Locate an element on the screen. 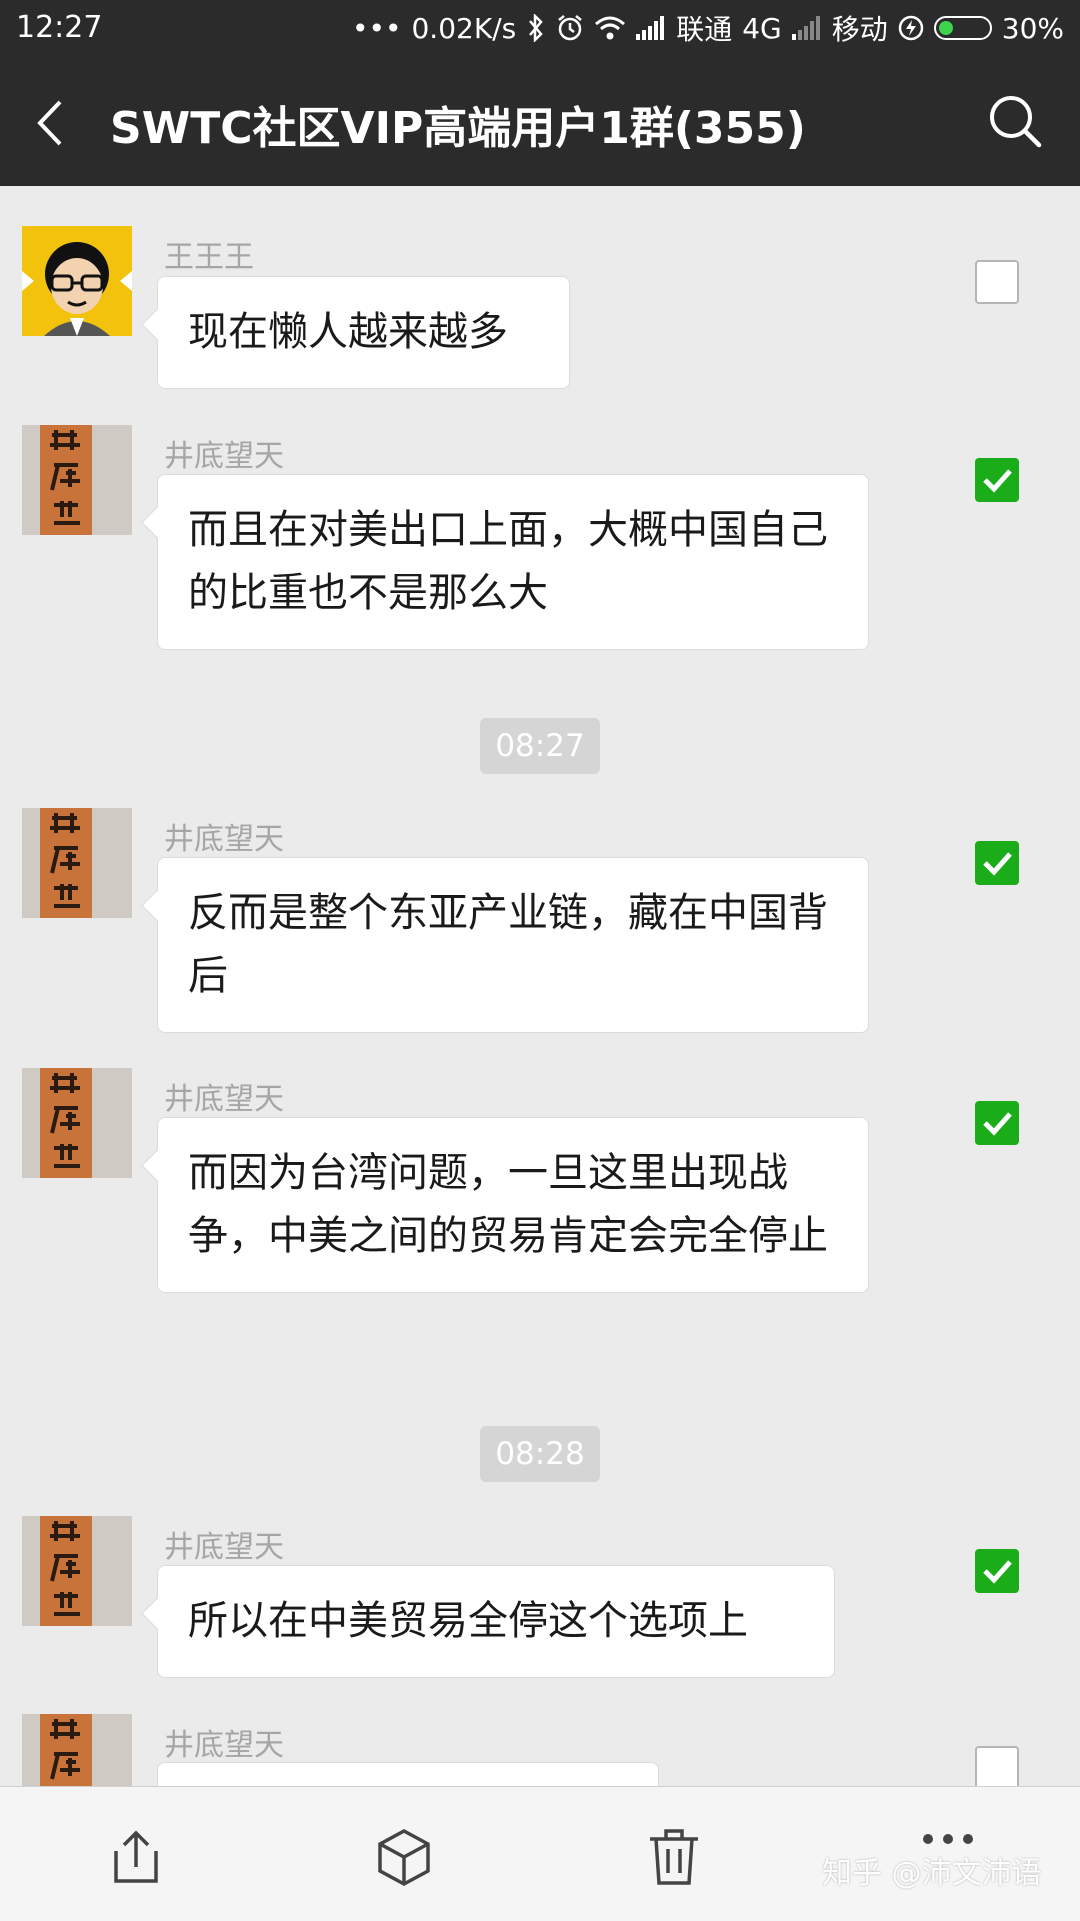  message-bubble is located at coordinates (408, 1774).